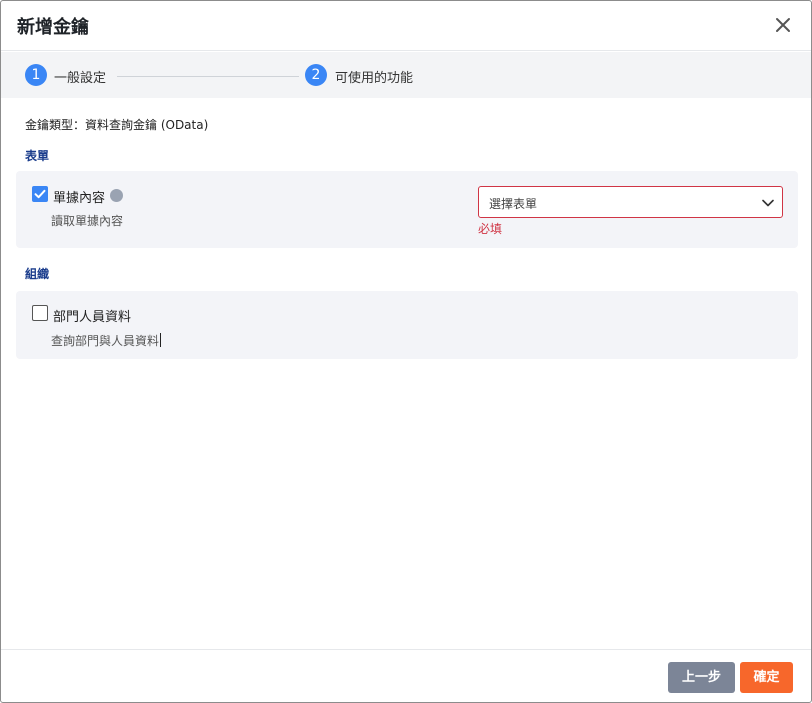 This screenshot has height=703, width=812. Describe the element at coordinates (208, 76) in the screenshot. I see `step-connector` at that location.